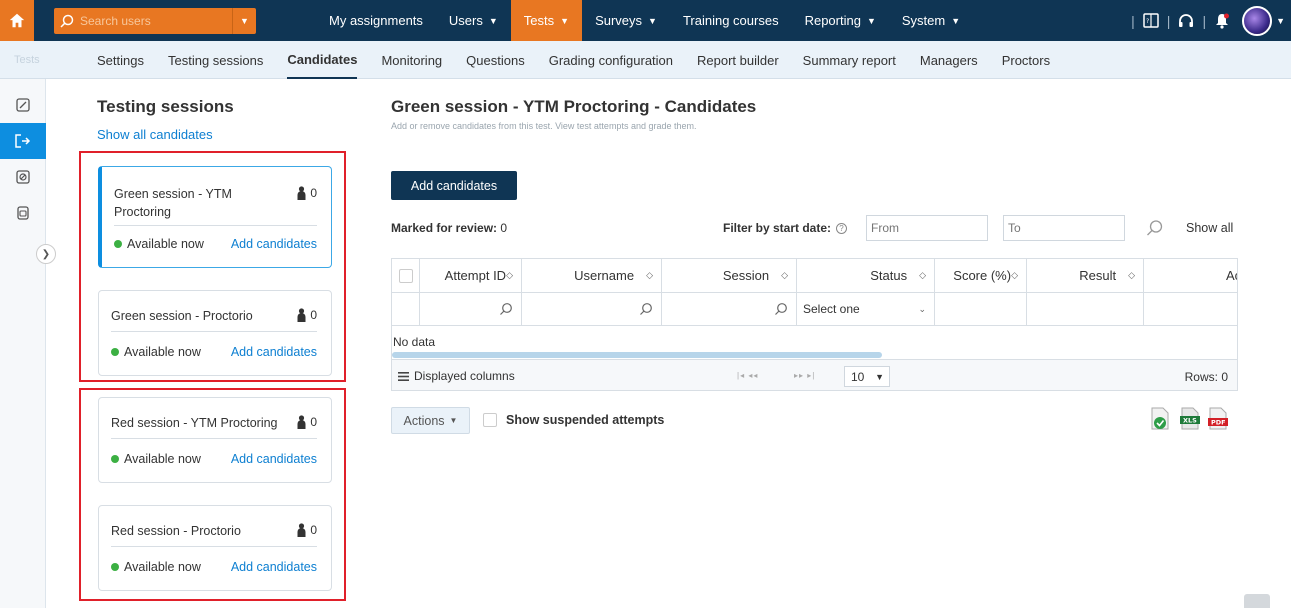 The height and width of the screenshot is (608, 1291). Describe the element at coordinates (867, 376) in the screenshot. I see `page-size-select: 10 ▼` at that location.